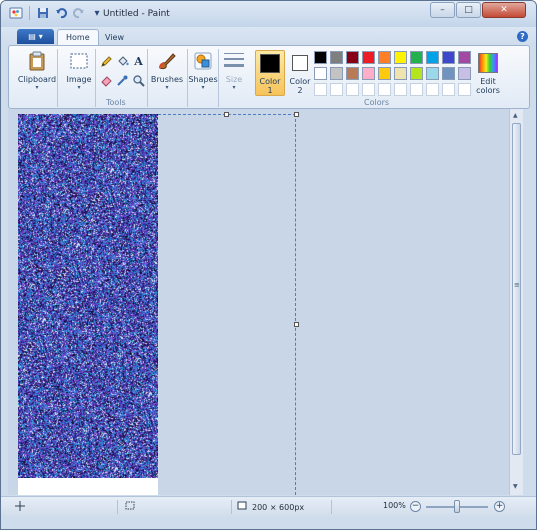 This screenshot has width=537, height=530. I want to click on help-icon: ?, so click(522, 36).